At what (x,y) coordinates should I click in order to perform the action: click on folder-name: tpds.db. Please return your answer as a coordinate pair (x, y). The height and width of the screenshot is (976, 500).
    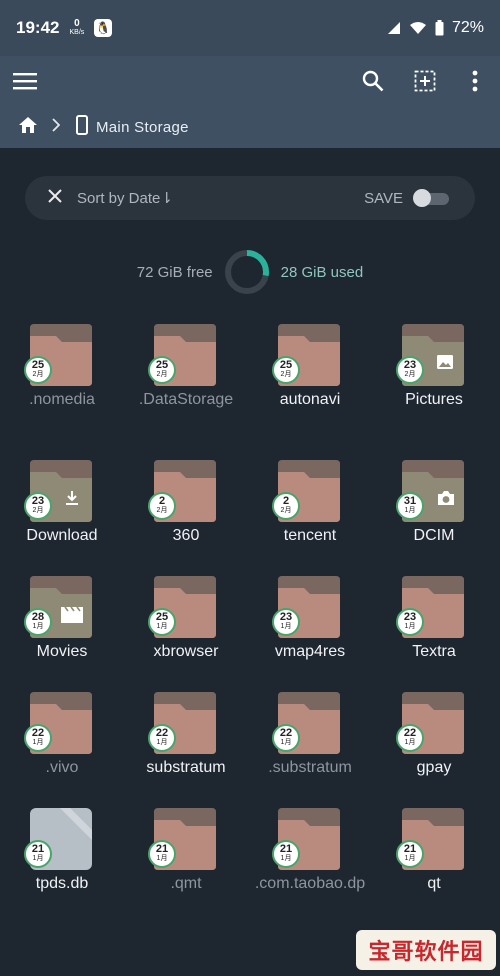
    Looking at the image, I should click on (62, 883).